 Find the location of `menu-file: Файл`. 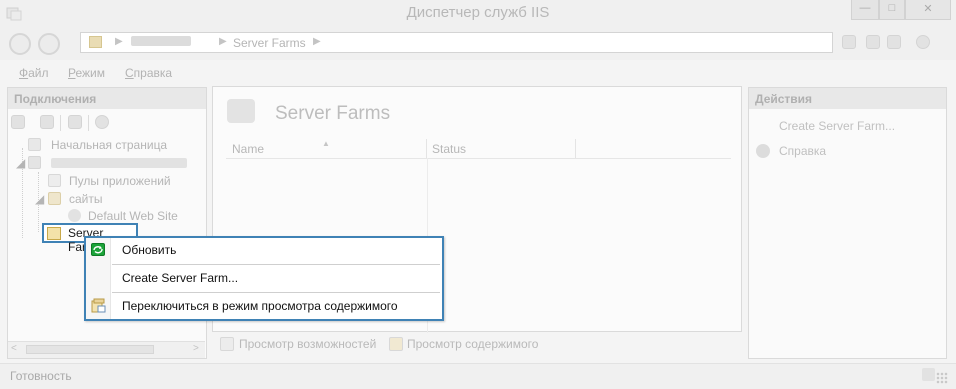

menu-file: Файл is located at coordinates (34, 73).